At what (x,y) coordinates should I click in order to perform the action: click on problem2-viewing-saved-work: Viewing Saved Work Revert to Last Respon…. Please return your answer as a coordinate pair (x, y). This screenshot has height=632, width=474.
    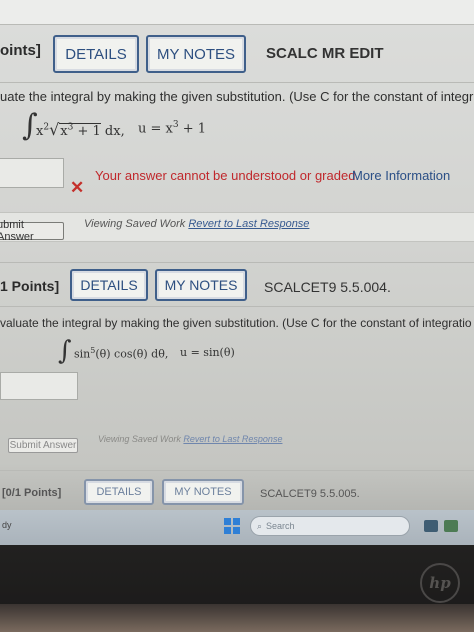
    Looking at the image, I should click on (190, 439).